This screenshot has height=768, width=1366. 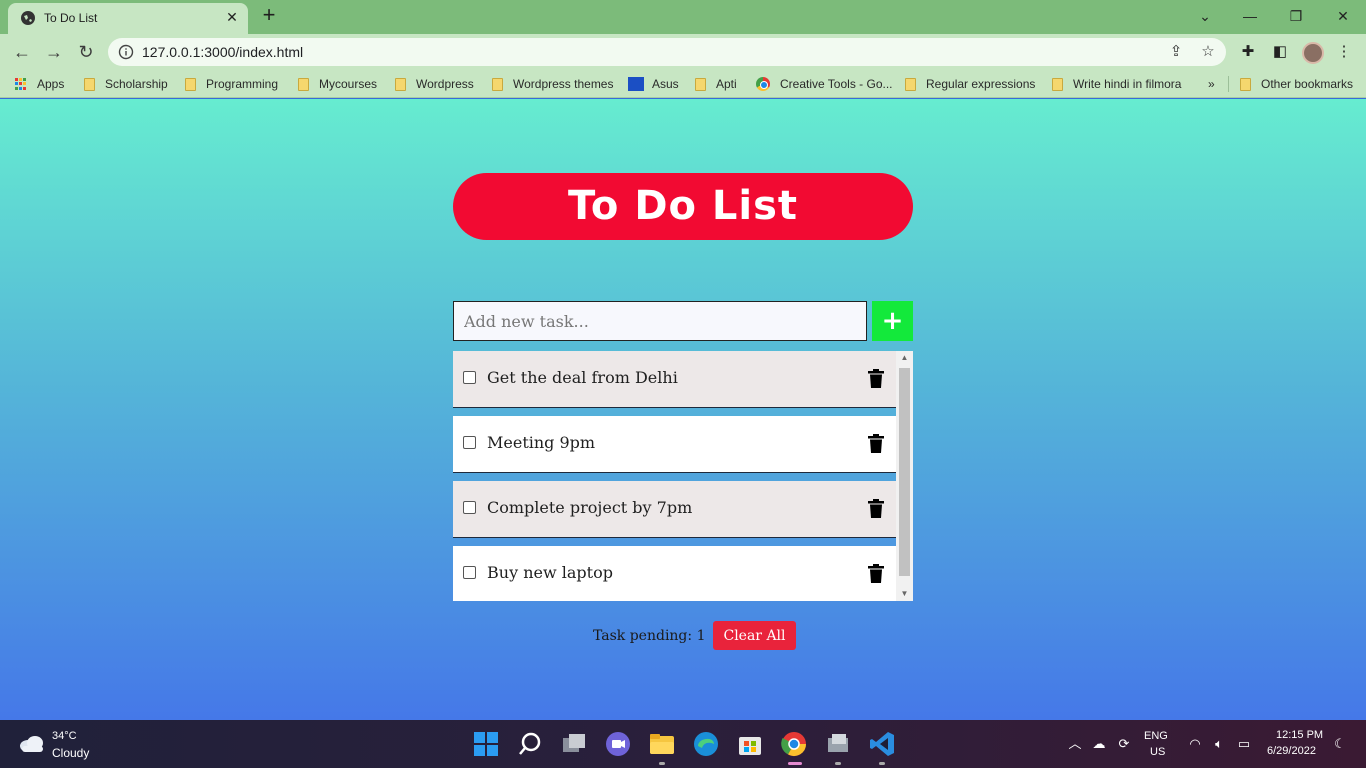 I want to click on new-tab-button: +, so click(x=269, y=15).